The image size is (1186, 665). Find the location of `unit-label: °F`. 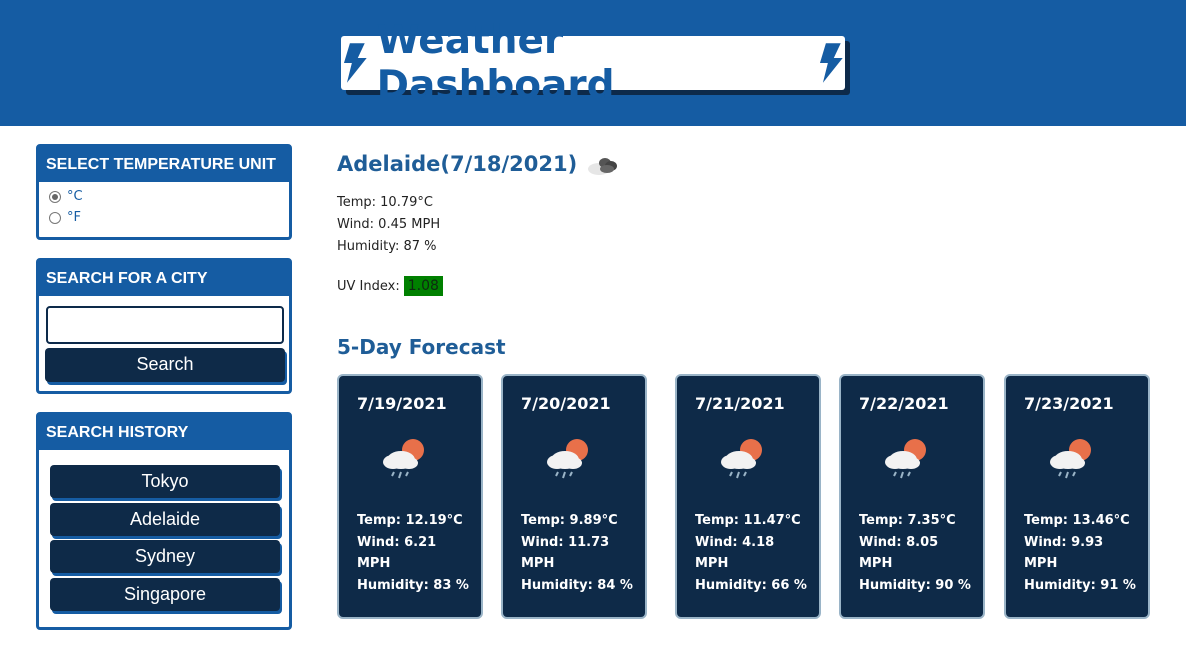

unit-label: °F is located at coordinates (74, 217).